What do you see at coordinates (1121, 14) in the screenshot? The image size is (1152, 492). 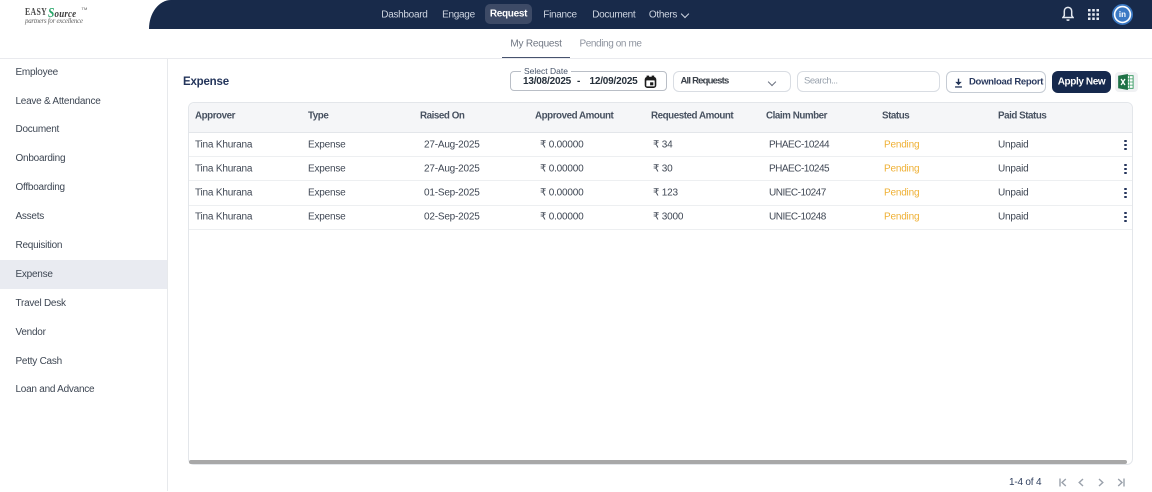 I see `svg-text: in` at bounding box center [1121, 14].